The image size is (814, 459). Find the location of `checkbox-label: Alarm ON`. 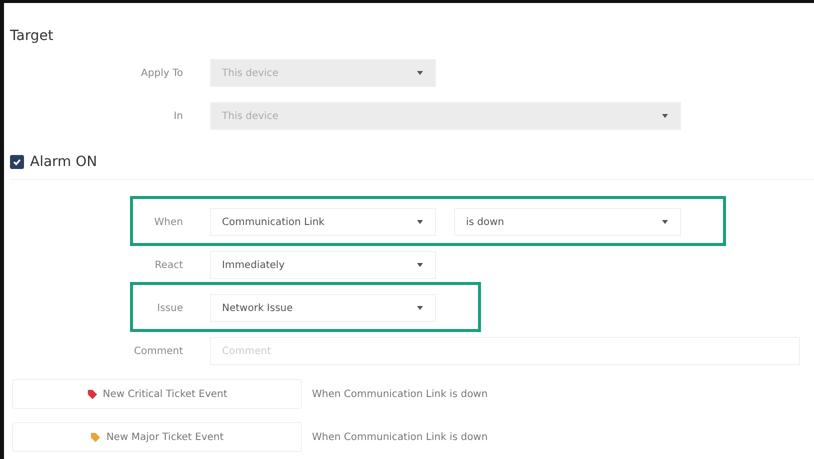

checkbox-label: Alarm ON is located at coordinates (64, 162).